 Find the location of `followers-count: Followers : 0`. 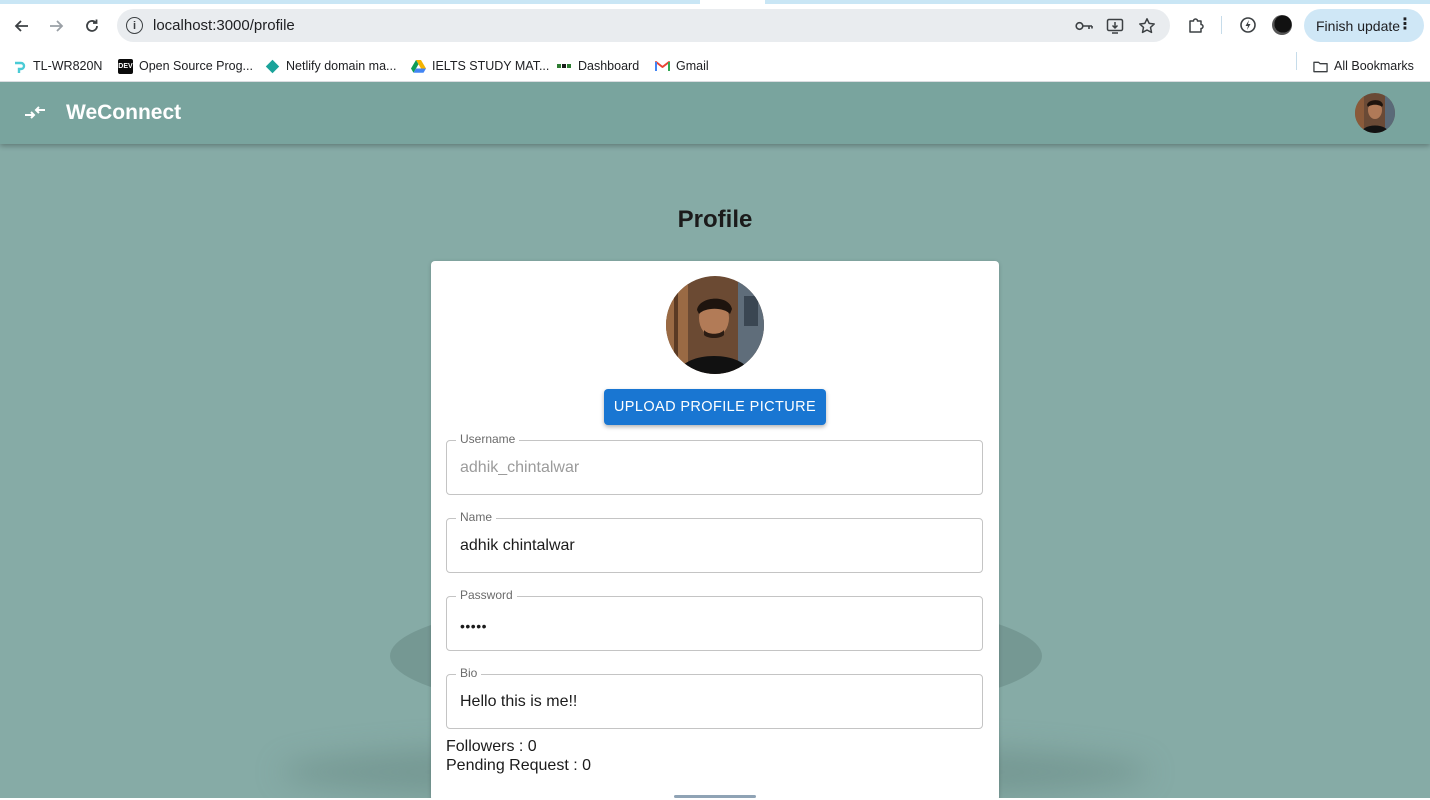

followers-count: Followers : 0 is located at coordinates (491, 746).